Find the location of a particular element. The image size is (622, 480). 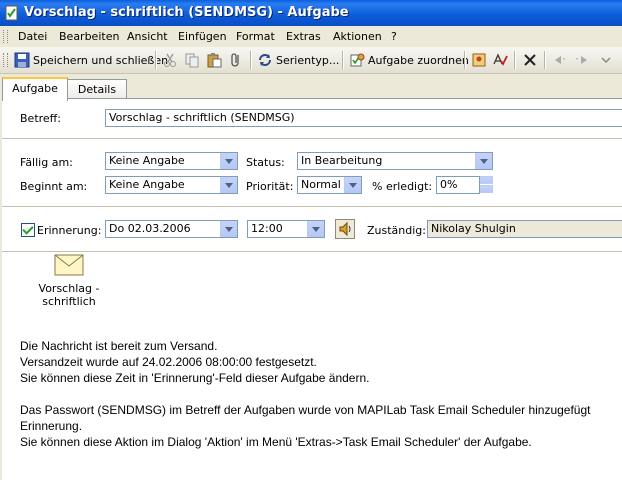

start-date-label: Beginnt am: is located at coordinates (54, 186).